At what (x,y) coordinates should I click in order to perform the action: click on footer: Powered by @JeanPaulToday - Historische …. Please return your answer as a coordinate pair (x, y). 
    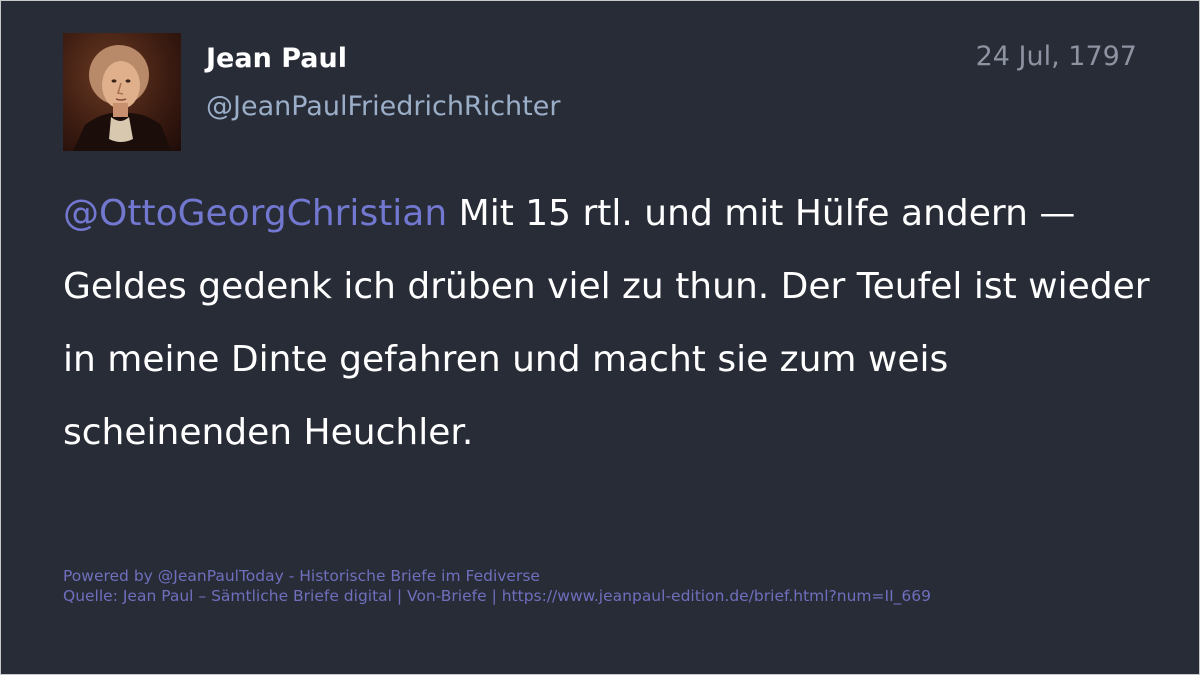
    Looking at the image, I should click on (497, 586).